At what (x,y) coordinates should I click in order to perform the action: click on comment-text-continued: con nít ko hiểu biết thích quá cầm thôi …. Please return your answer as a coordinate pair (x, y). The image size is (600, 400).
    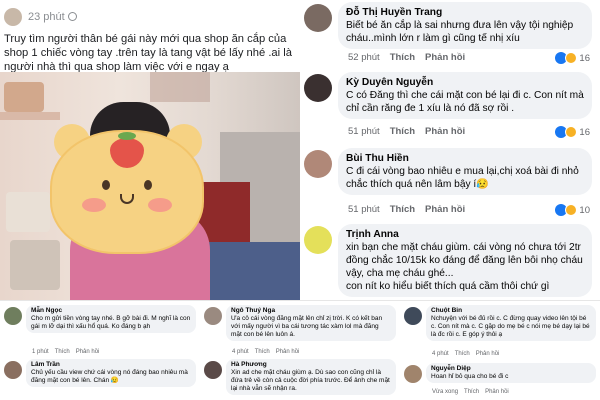
    Looking at the image, I should click on (448, 286).